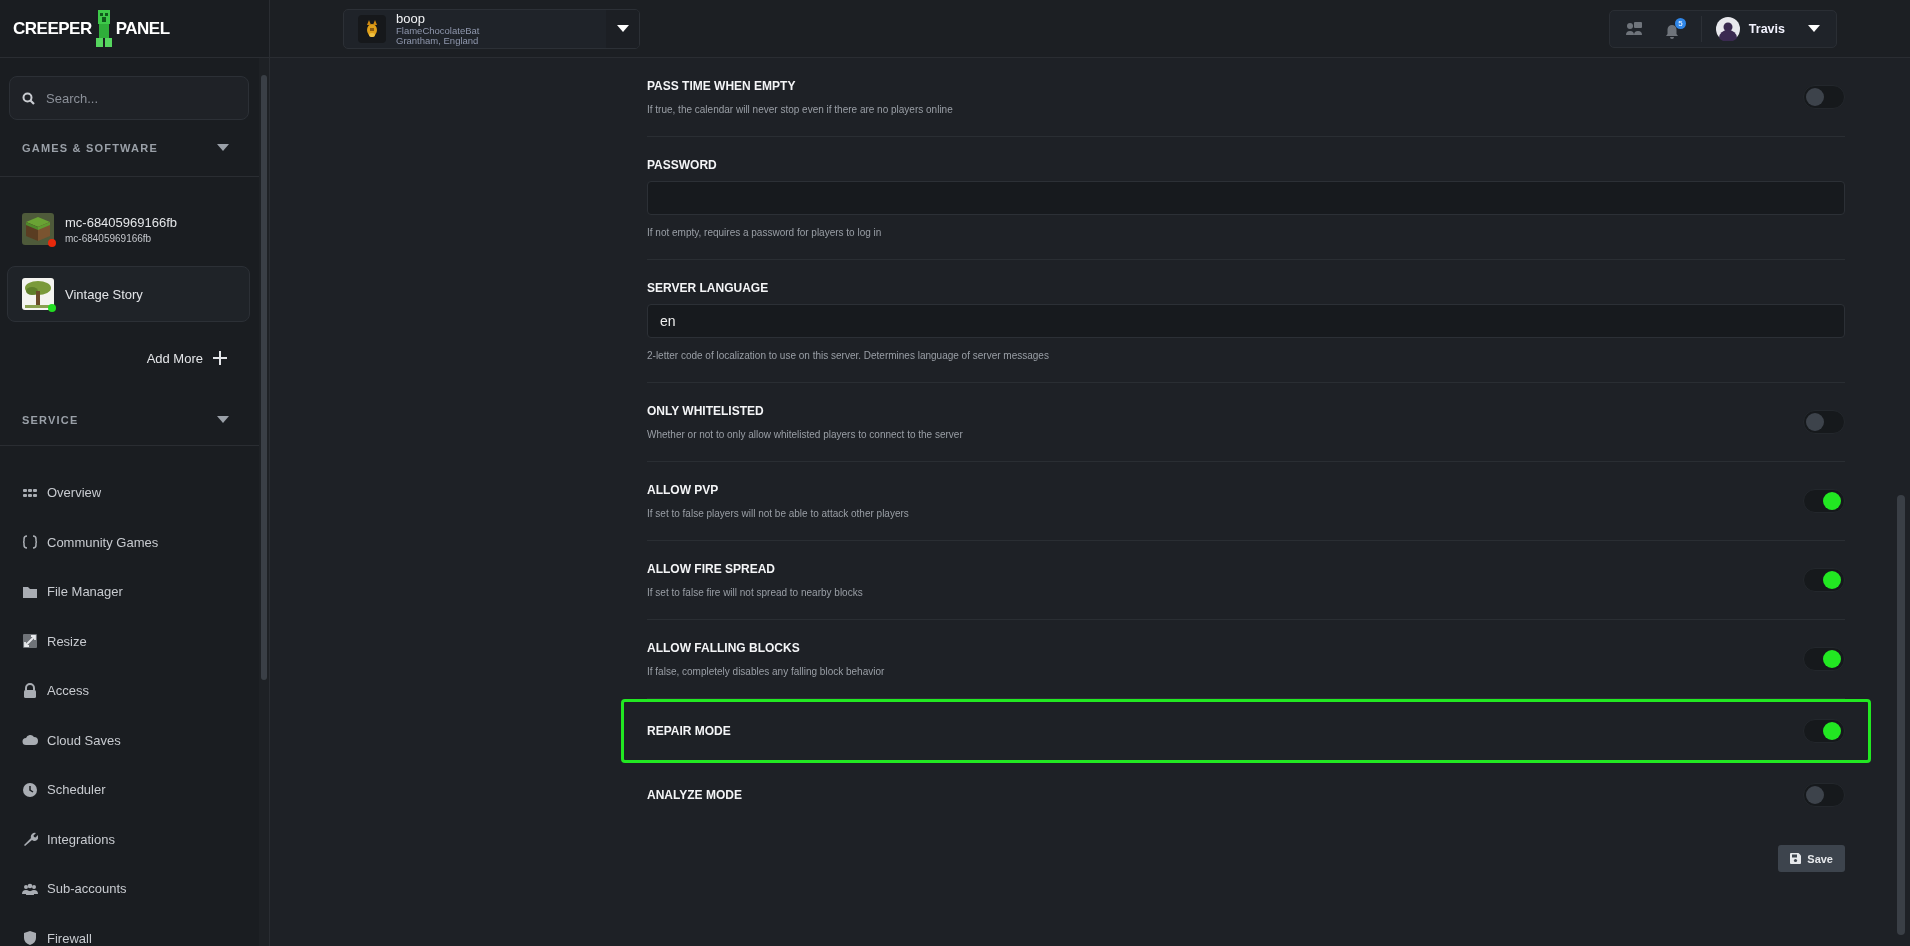 The image size is (1910, 946). I want to click on server-name: mc-68405969166fb, so click(121, 222).